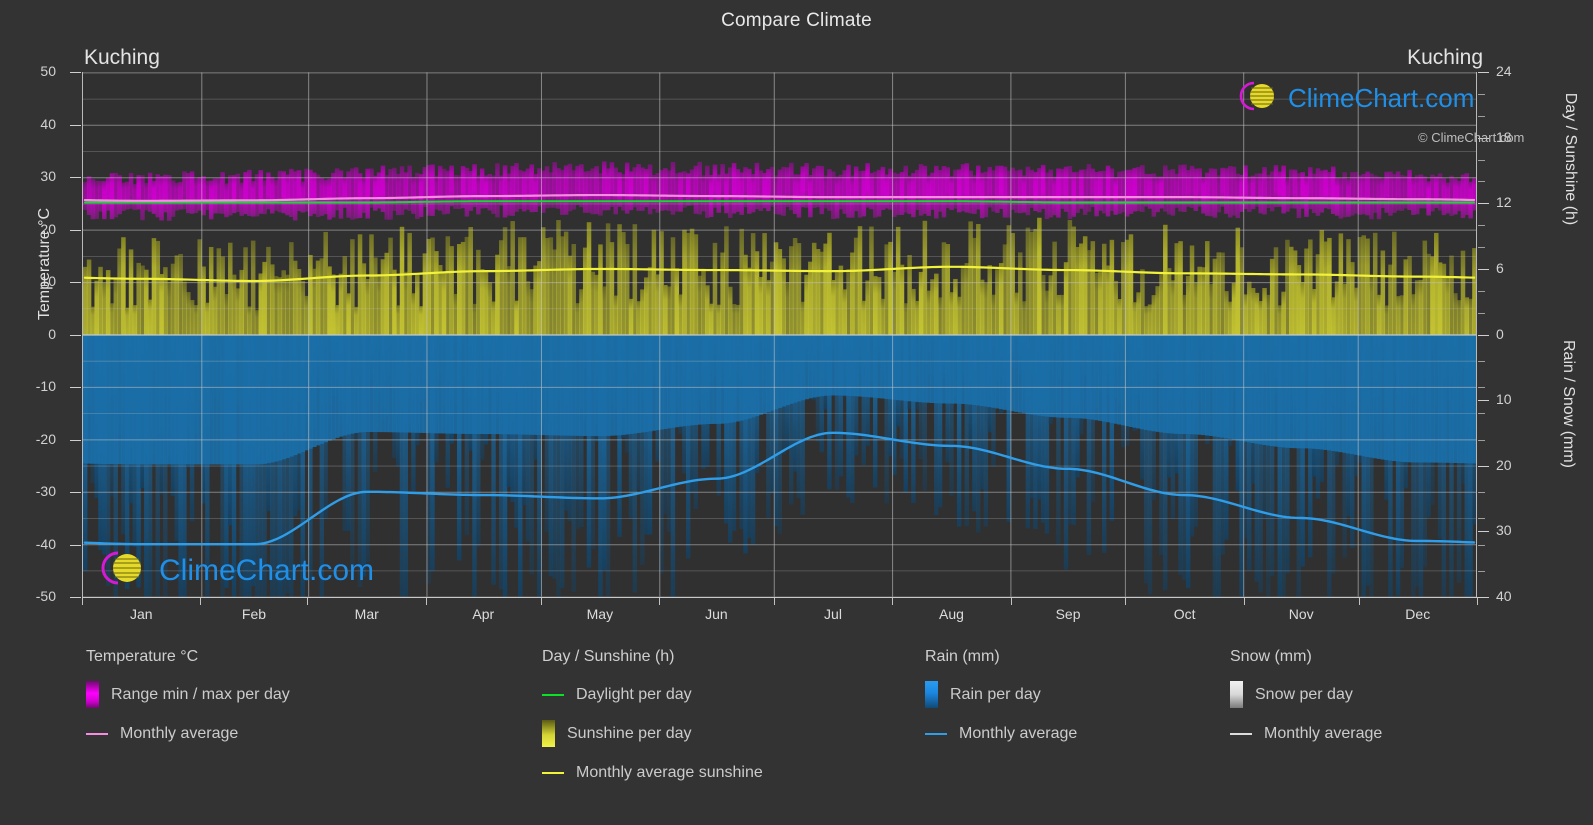  Describe the element at coordinates (634, 694) in the screenshot. I see `legend-item-label: Daylight per day` at that location.